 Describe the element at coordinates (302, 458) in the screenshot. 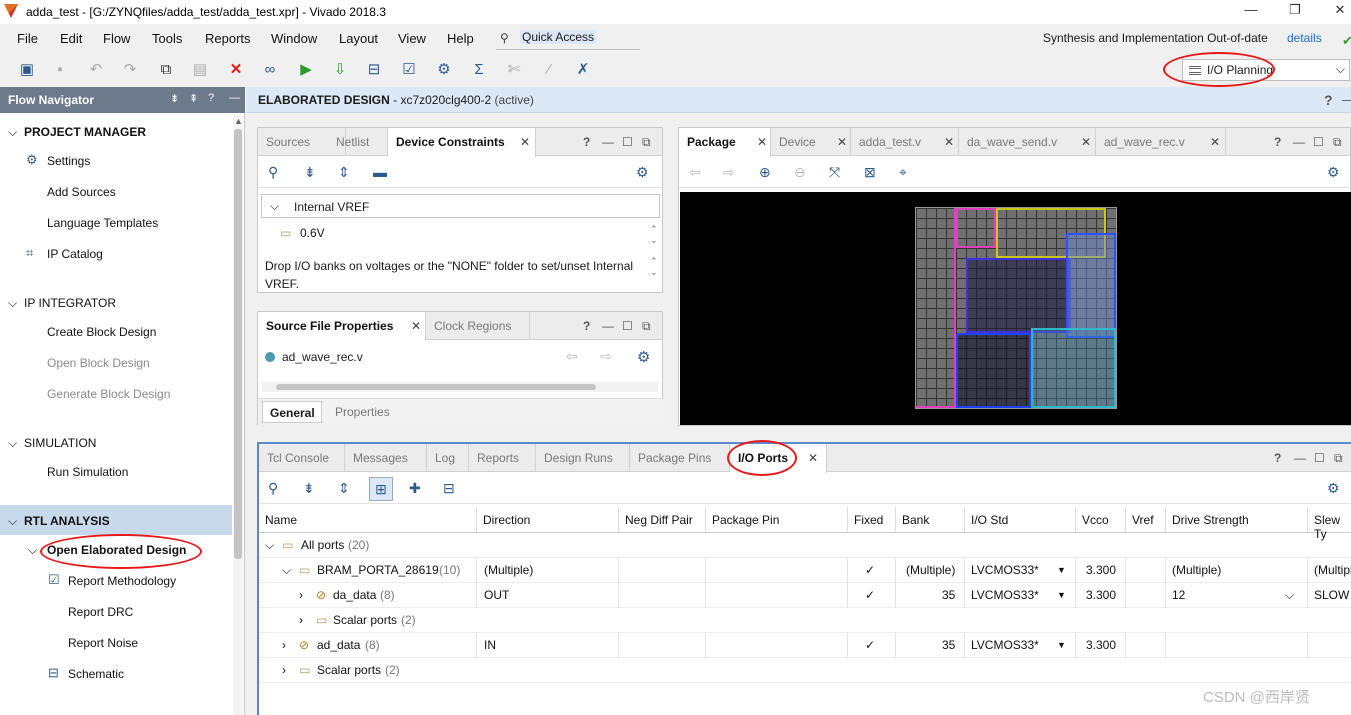

I see `tab-tcl-console: Tcl Console` at that location.